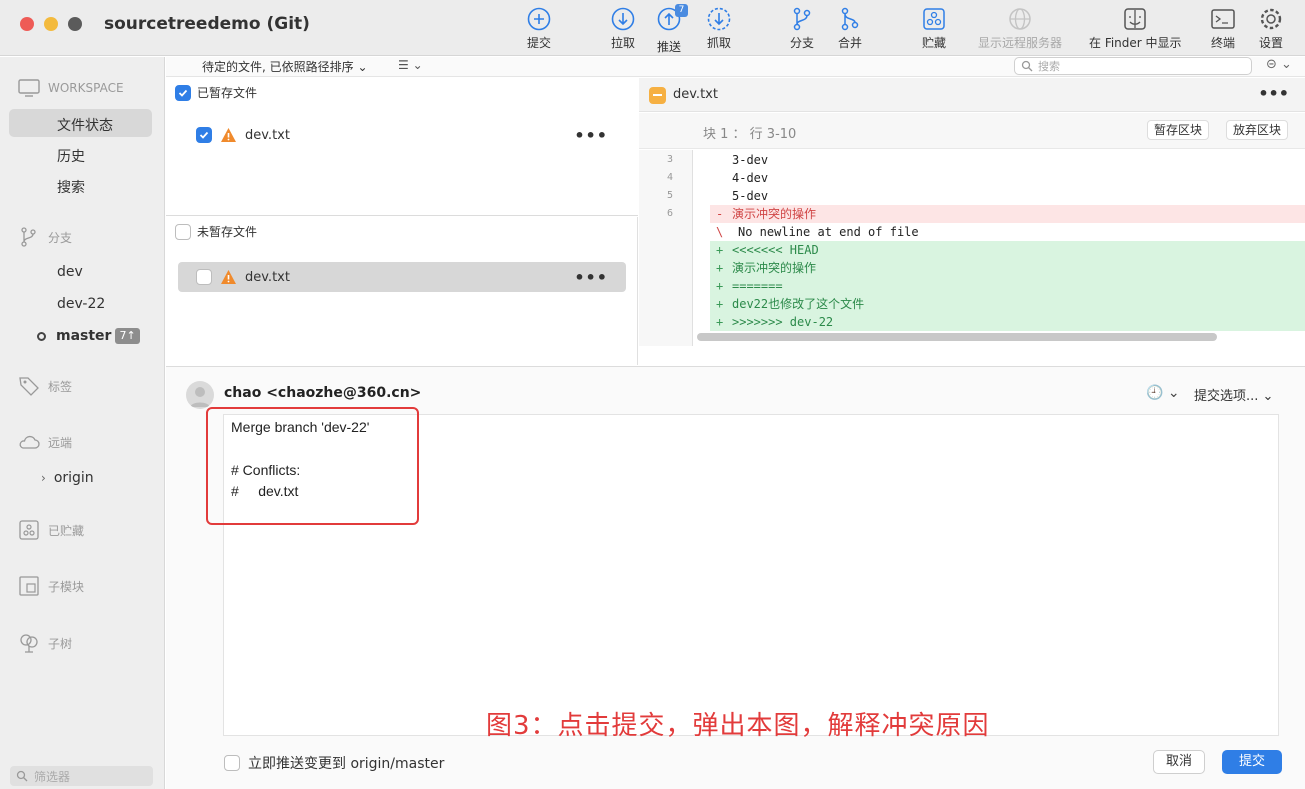 The image size is (1305, 789). I want to click on sidebar-stashes-header: 已贮藏, so click(51, 530).